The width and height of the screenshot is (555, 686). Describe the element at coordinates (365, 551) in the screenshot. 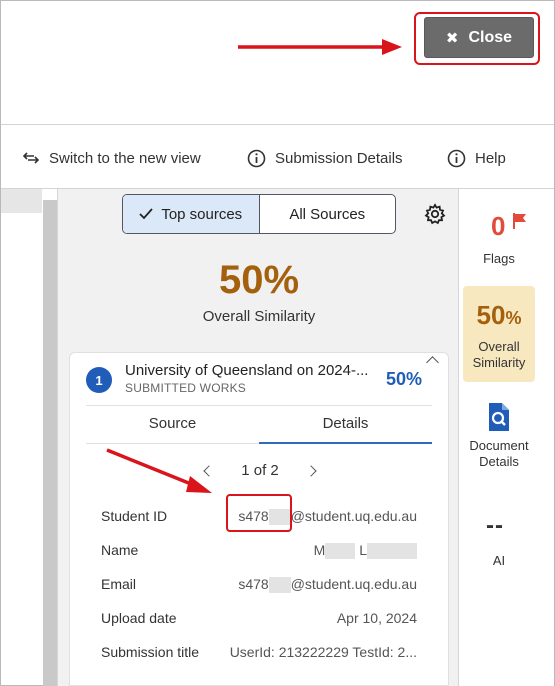

I see `name-value: M L` at that location.